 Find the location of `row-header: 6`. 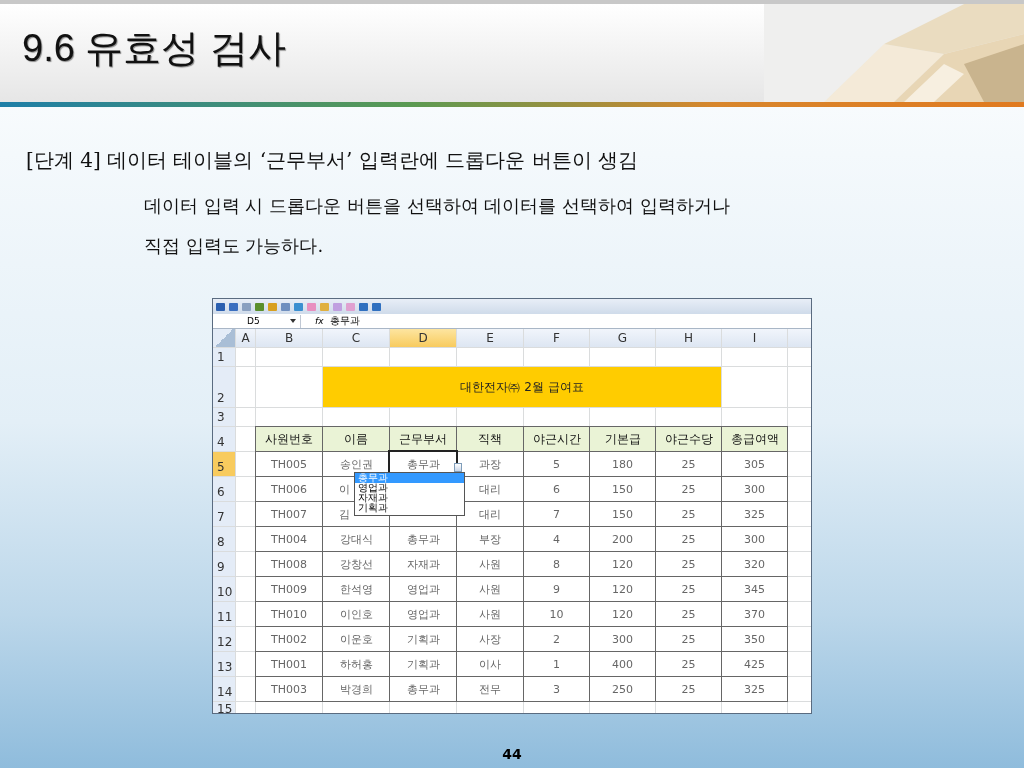

row-header: 6 is located at coordinates (224, 489).